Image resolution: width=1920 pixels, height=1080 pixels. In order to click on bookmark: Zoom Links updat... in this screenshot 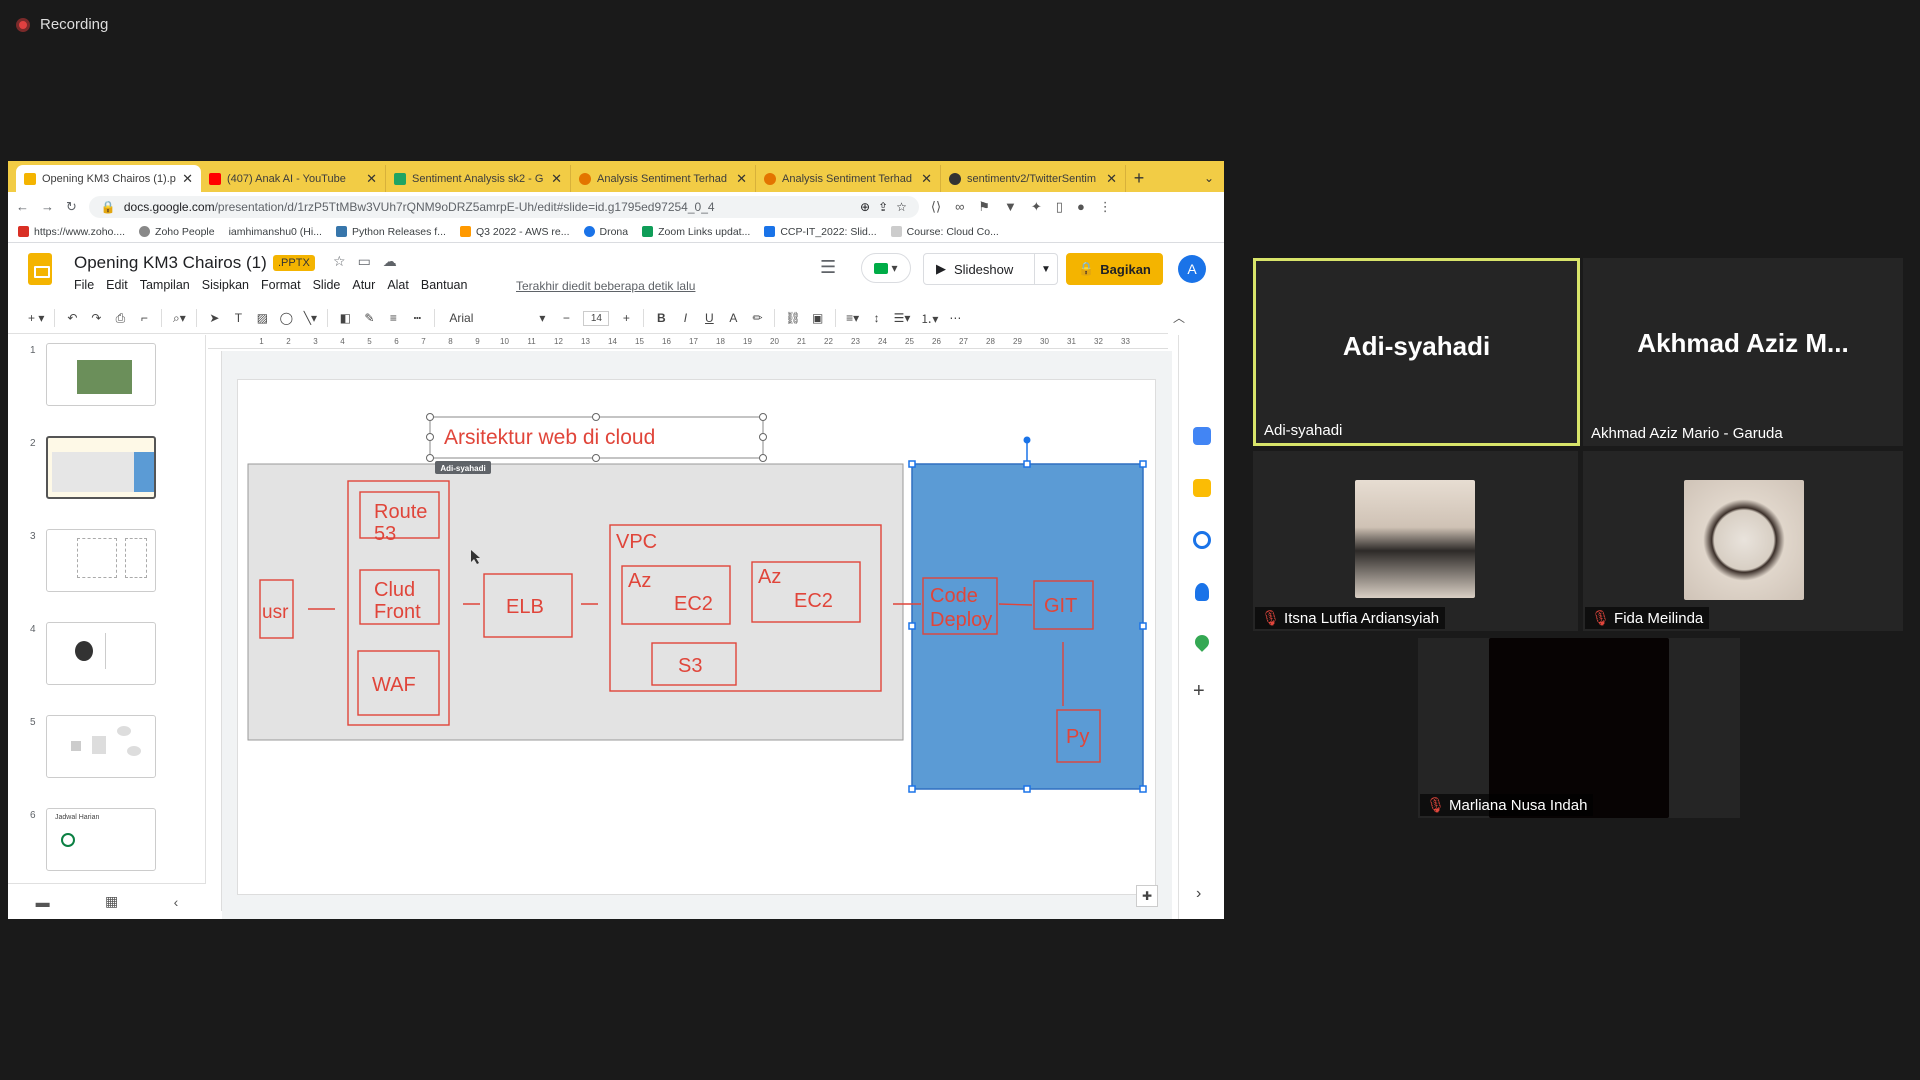, I will do `click(696, 232)`.